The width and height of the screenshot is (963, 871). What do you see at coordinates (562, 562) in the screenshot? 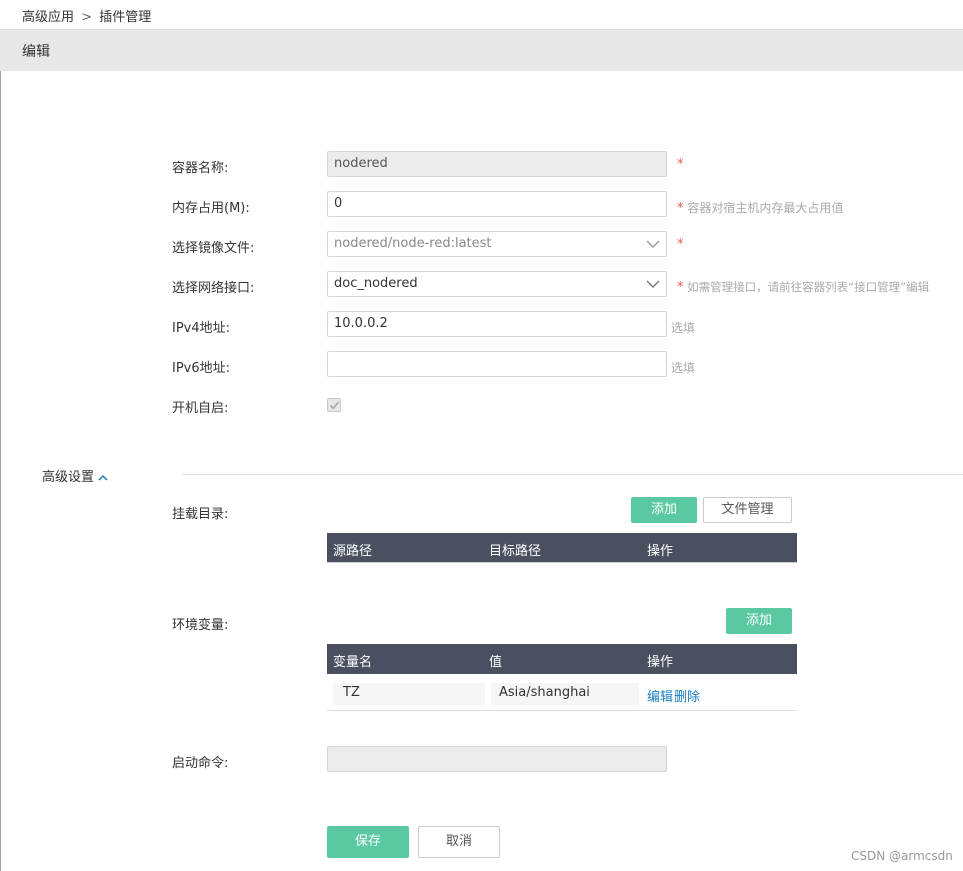
I see `mount-table-empty-body` at bounding box center [562, 562].